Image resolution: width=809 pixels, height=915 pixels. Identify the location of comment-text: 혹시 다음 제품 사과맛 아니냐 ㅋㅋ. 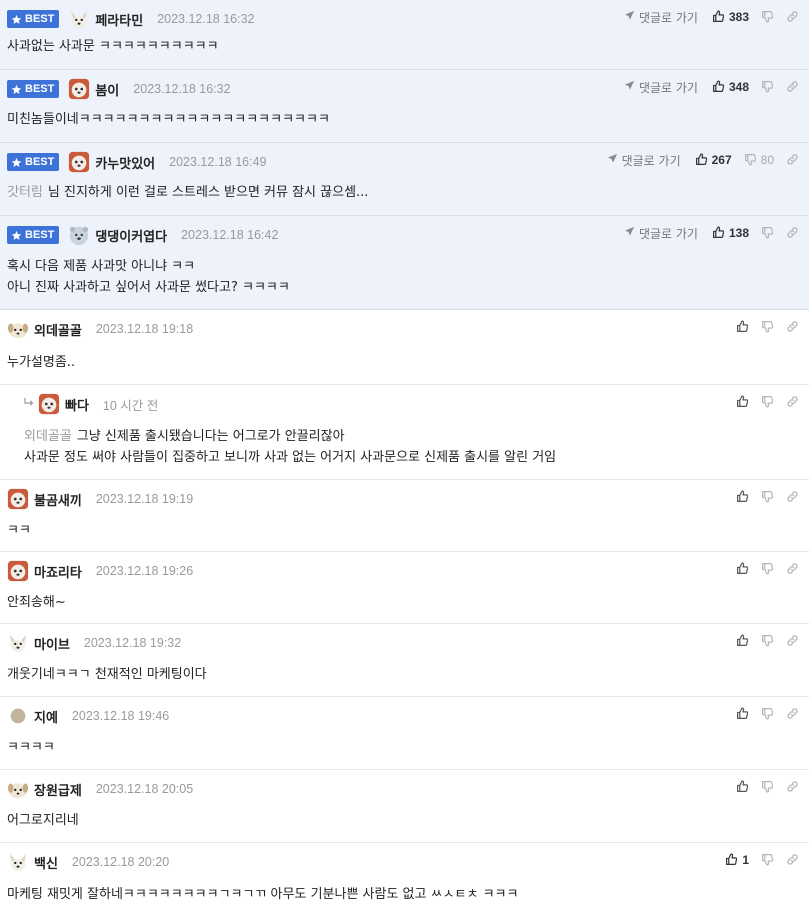
(101, 266).